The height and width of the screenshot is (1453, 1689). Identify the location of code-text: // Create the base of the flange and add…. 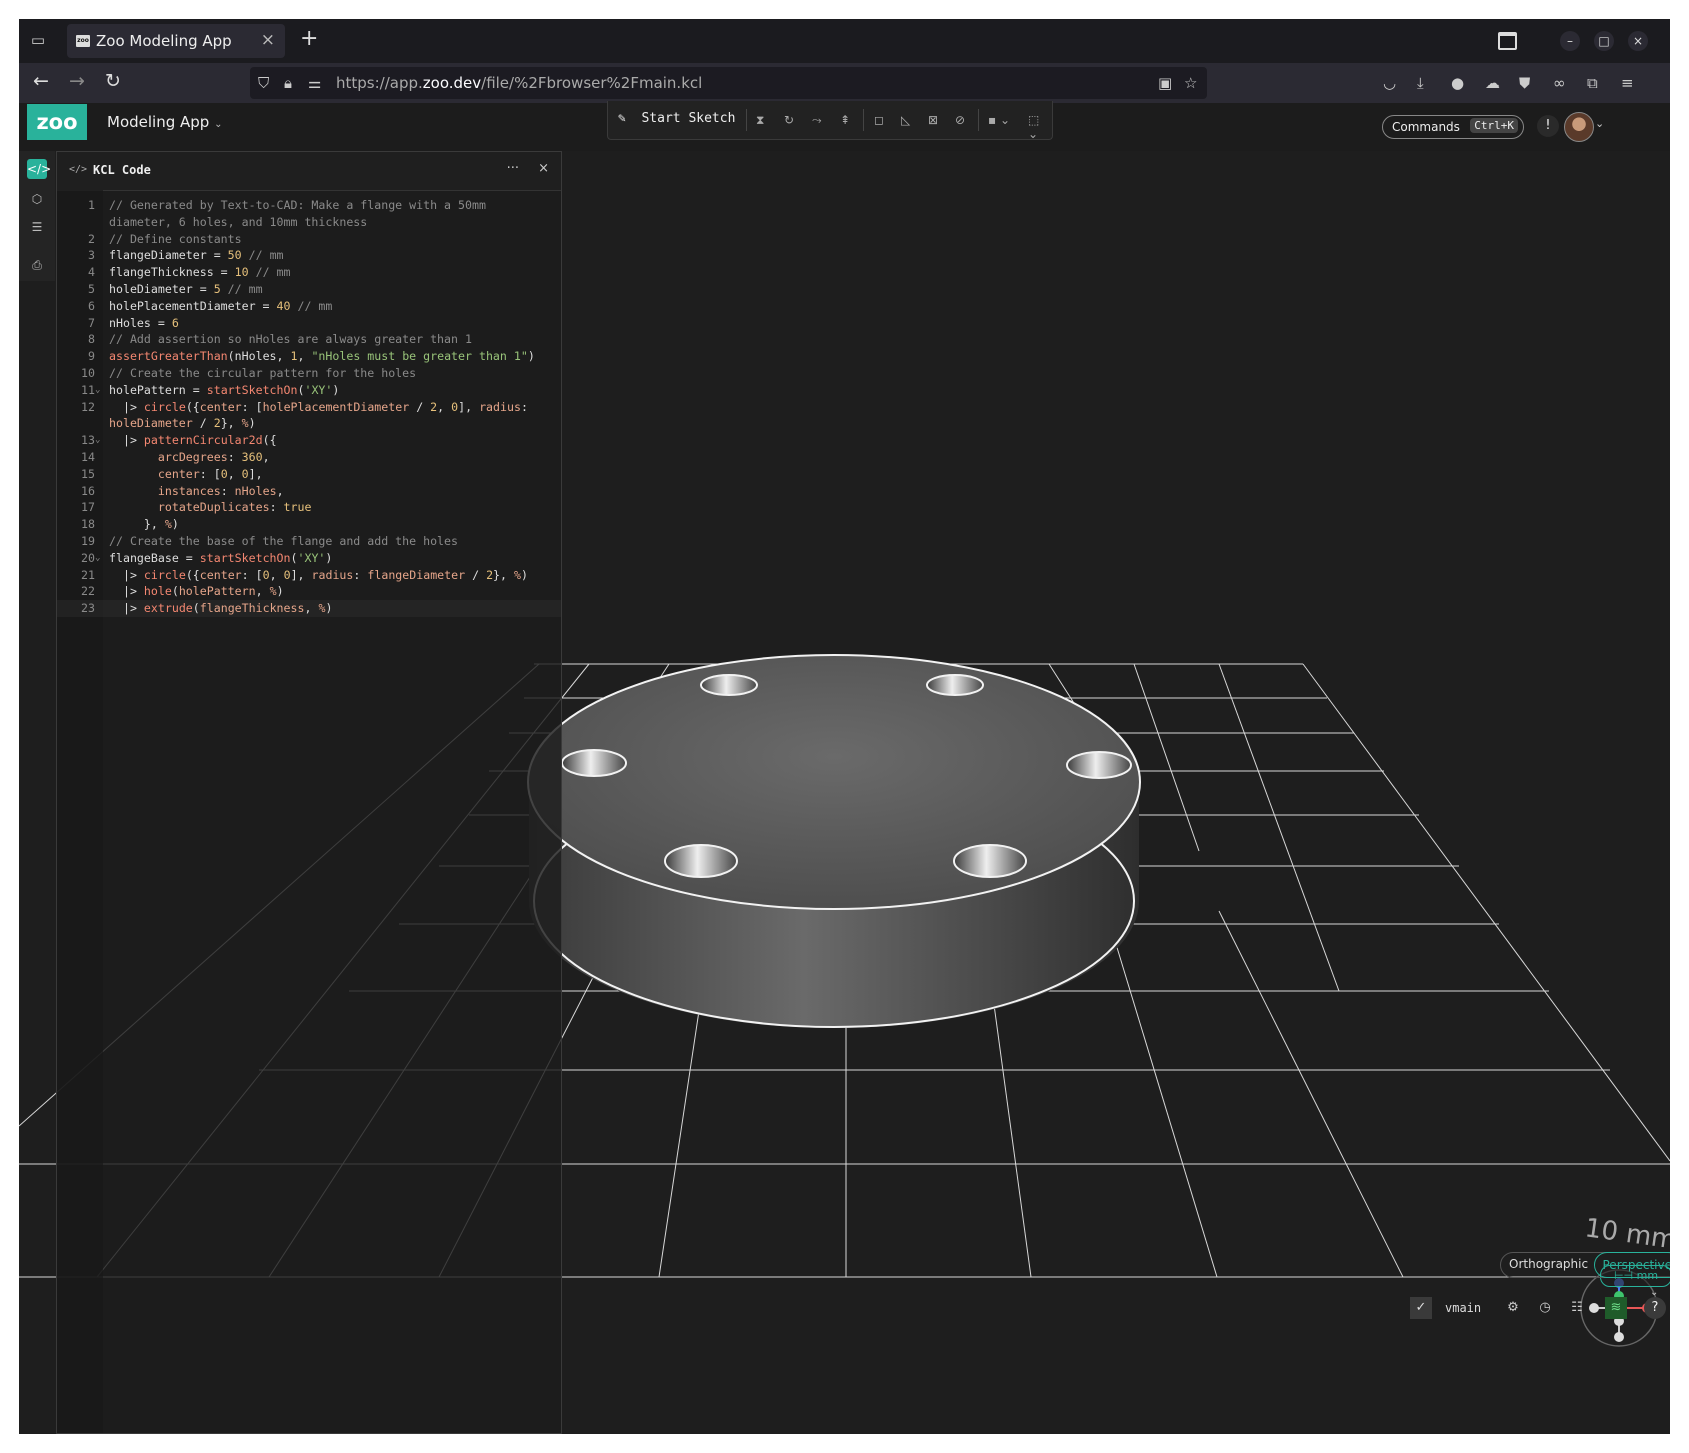
(331, 541).